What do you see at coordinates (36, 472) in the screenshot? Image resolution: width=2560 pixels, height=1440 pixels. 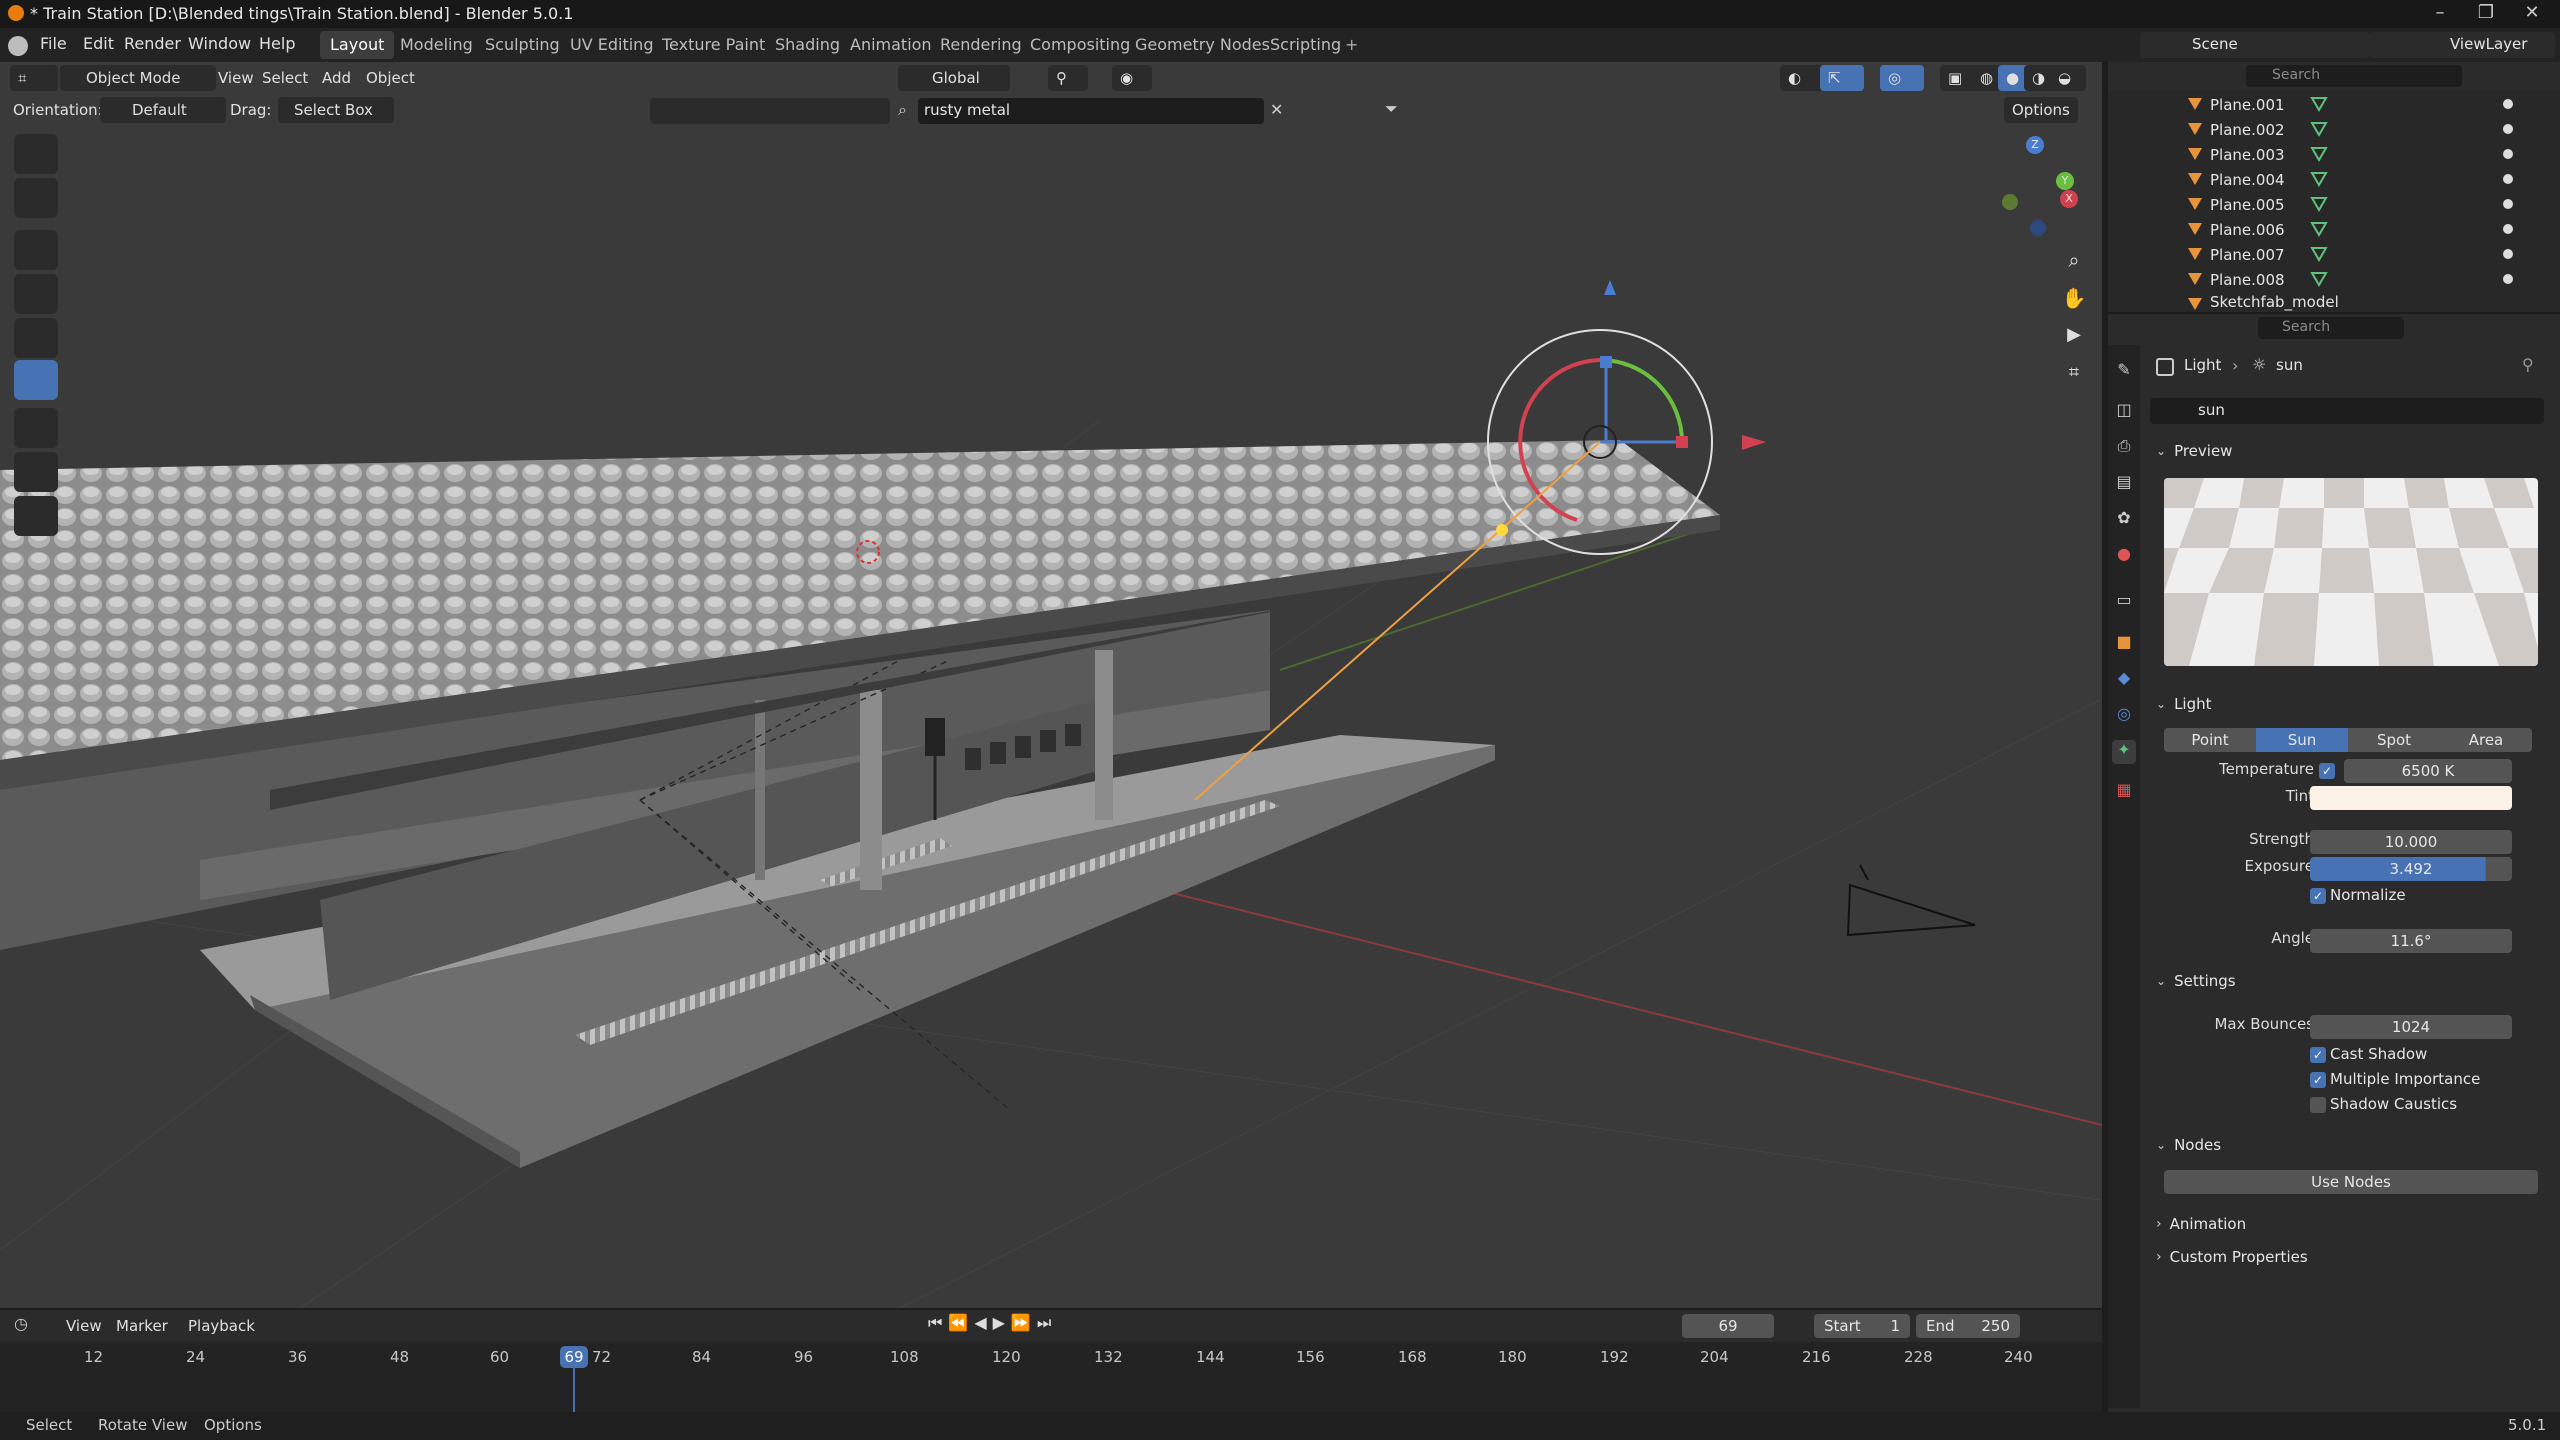 I see `measure-tool-icon` at bounding box center [36, 472].